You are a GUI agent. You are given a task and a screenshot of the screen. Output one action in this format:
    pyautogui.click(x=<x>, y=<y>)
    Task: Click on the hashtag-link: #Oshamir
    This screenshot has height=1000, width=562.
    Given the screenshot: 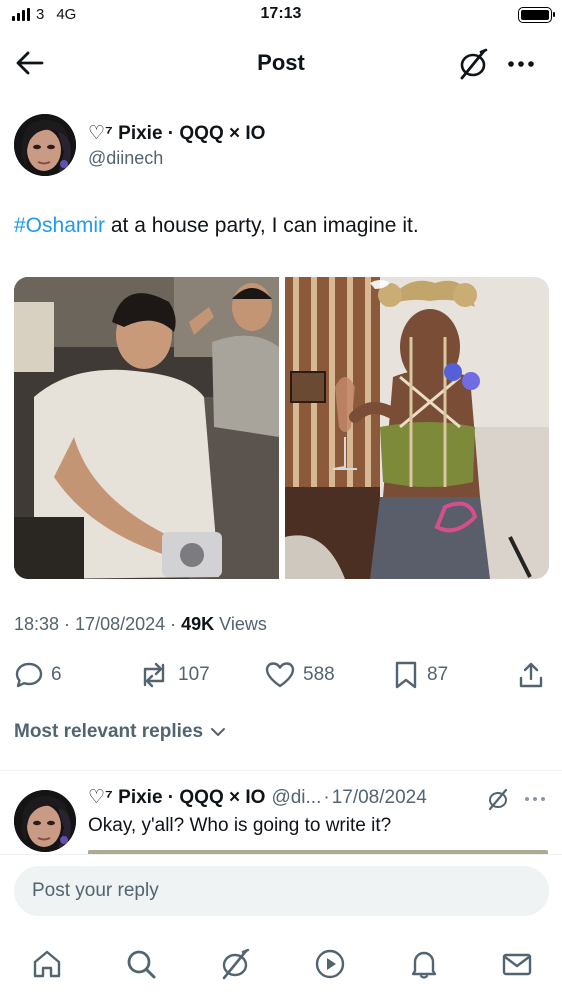 What is the action you would take?
    pyautogui.click(x=59, y=225)
    